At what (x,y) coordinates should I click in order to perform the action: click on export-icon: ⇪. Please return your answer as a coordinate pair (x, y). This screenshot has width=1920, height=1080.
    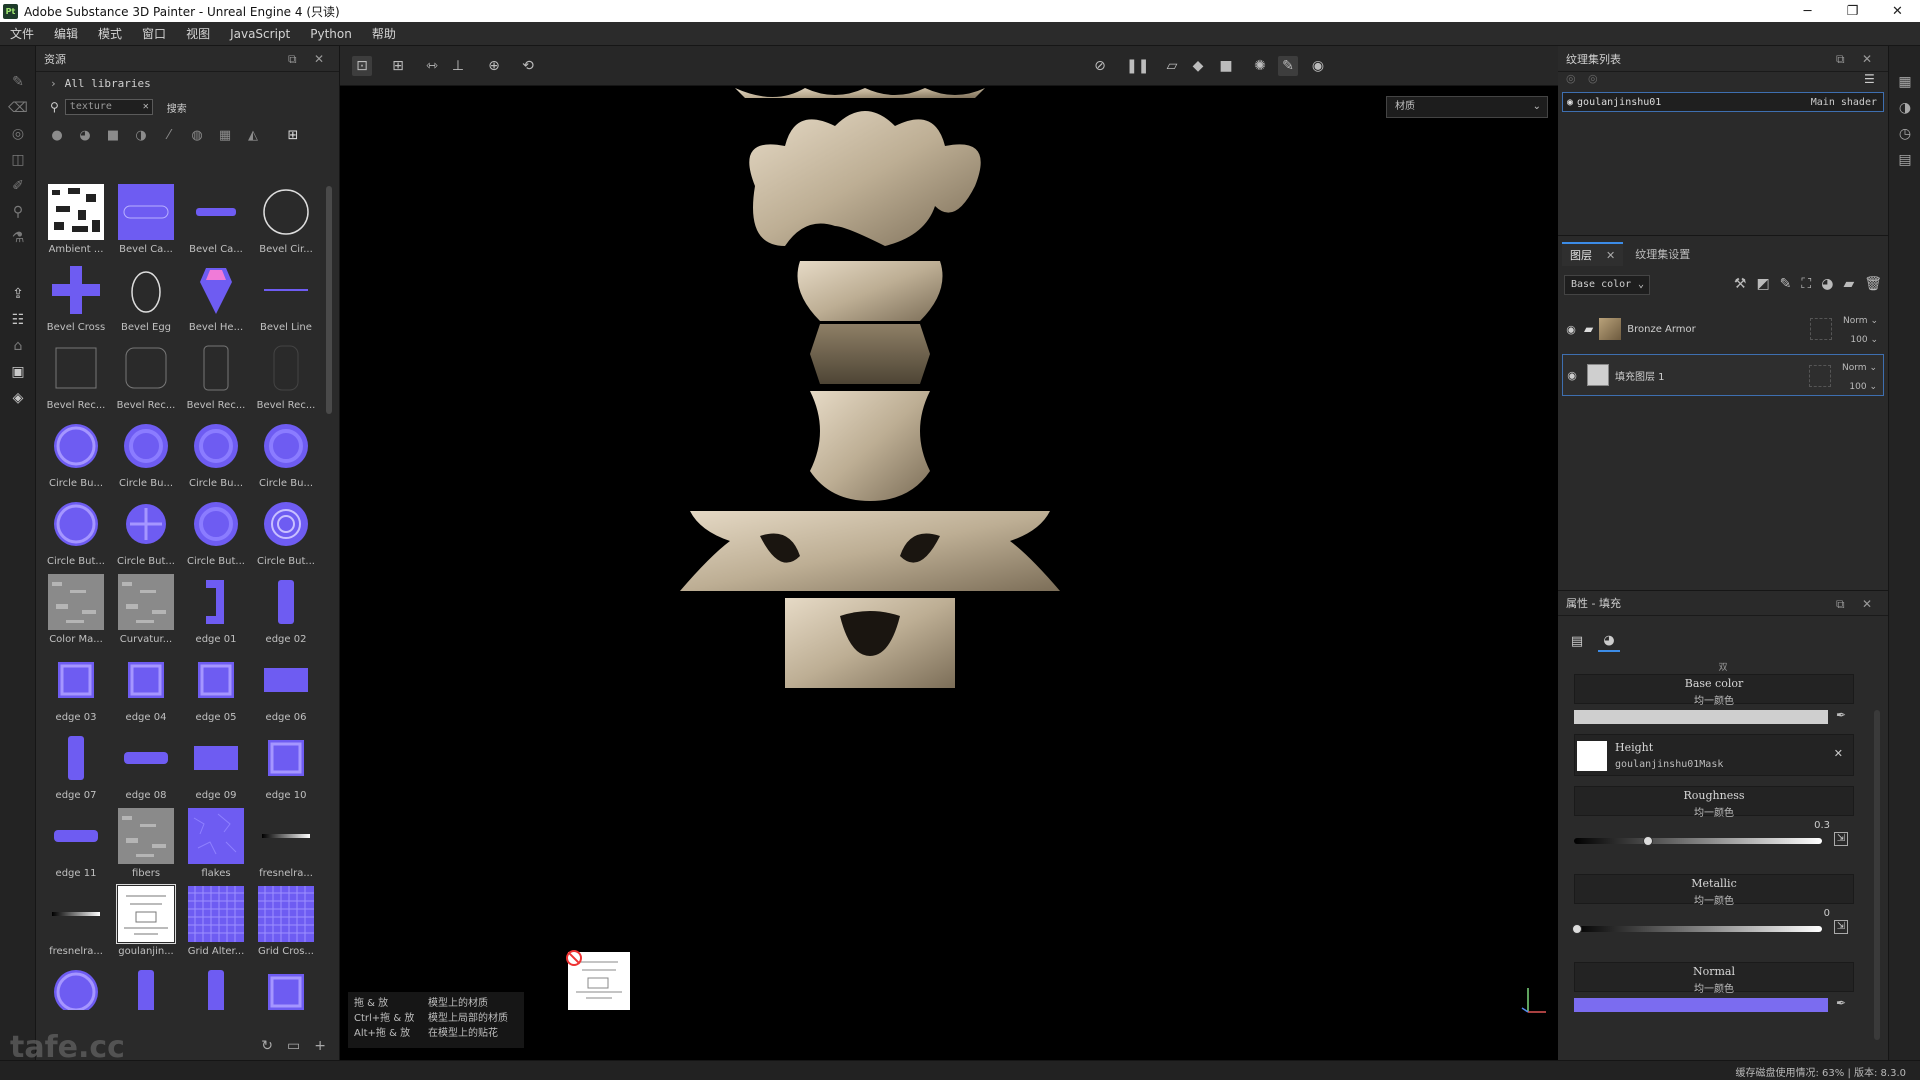
    Looking at the image, I should click on (18, 294).